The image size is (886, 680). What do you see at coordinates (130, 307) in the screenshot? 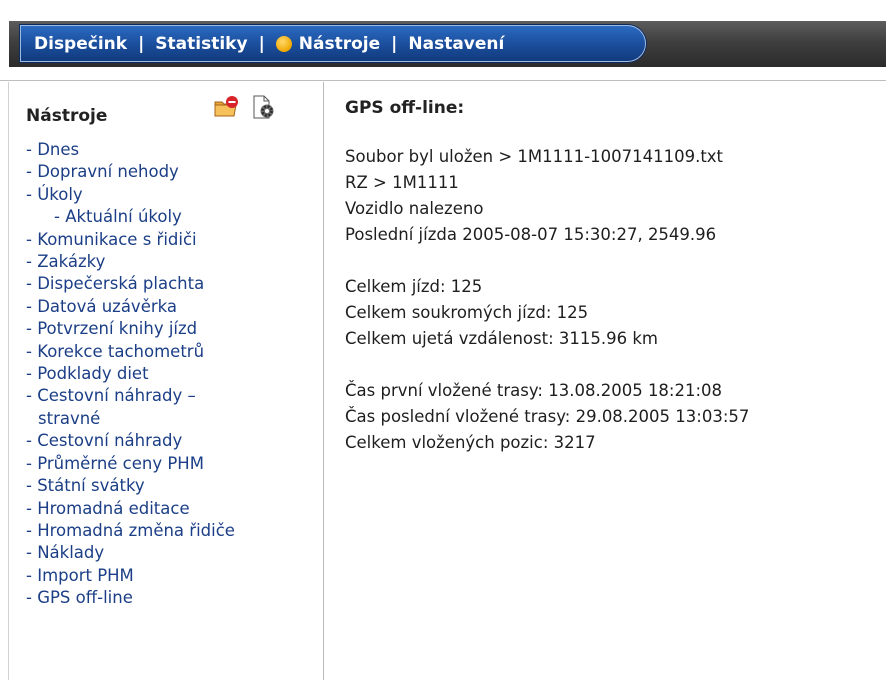
I see `sidebar-item-datova-uzaverka: - Datová uzávěrka` at bounding box center [130, 307].